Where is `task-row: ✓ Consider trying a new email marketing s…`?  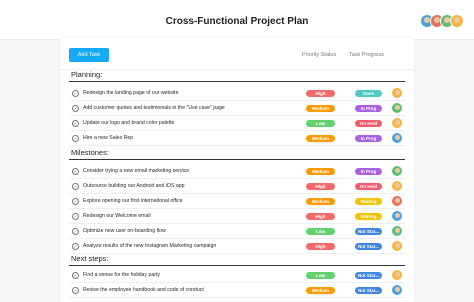
task-row: ✓ Consider trying a new email marketing s… is located at coordinates (237, 171).